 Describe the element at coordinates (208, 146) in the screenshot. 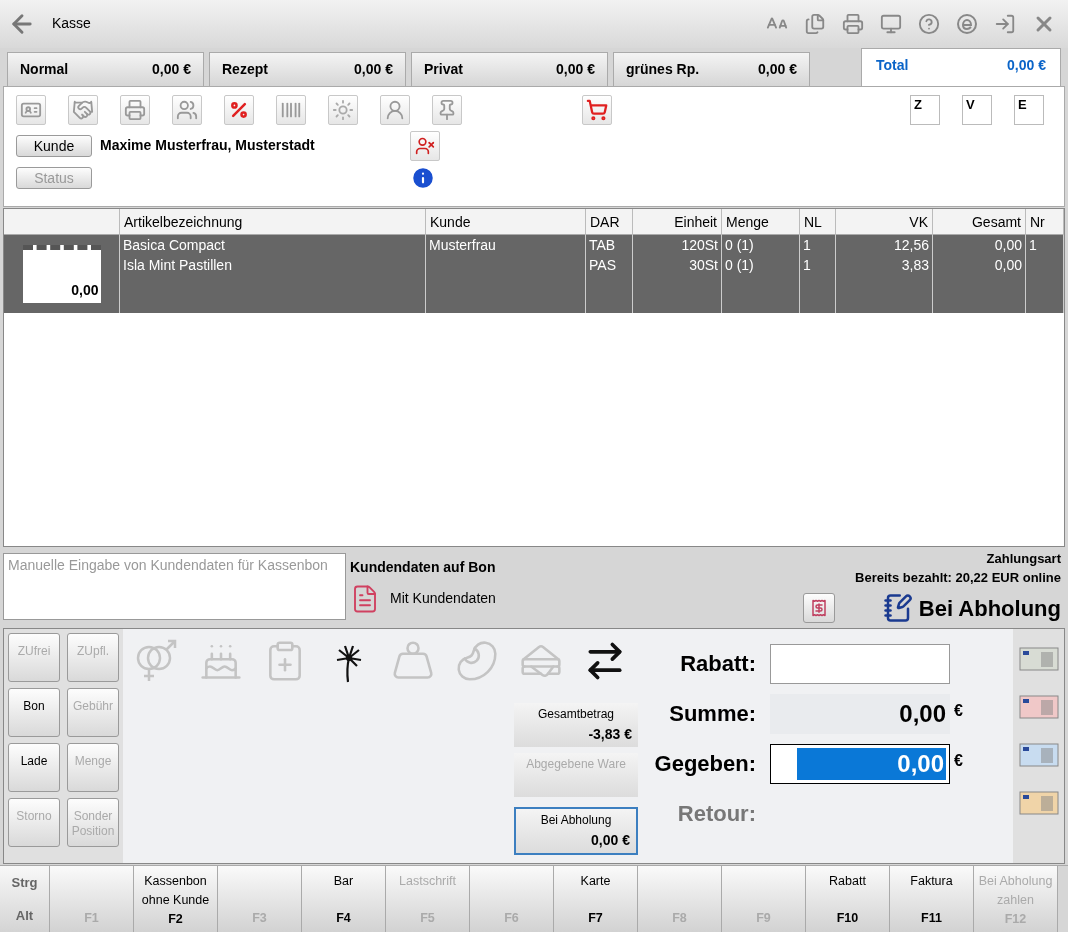

I see `customer-name: Maxime Musterfrau, Musterstadt` at that location.